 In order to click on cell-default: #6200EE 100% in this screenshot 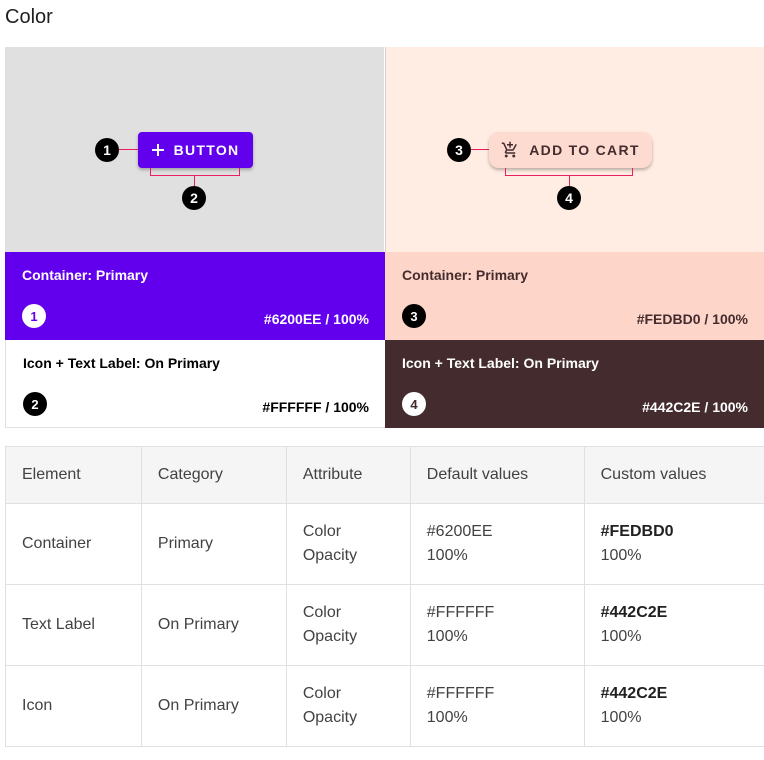, I will do `click(497, 544)`.